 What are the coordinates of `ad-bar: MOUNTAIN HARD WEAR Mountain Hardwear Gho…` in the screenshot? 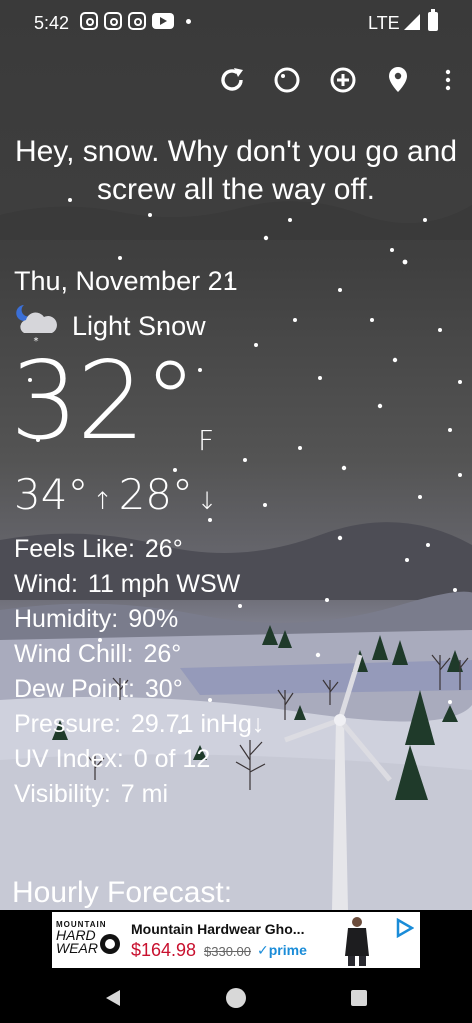 It's located at (236, 941).